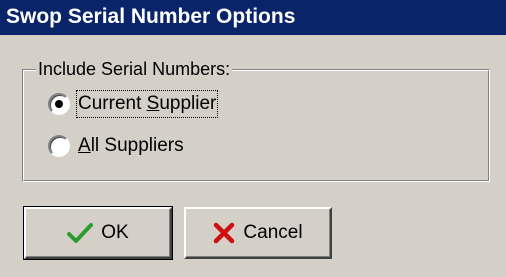 The image size is (506, 277). What do you see at coordinates (188, 103) in the screenshot?
I see `label-part: upplier` at bounding box center [188, 103].